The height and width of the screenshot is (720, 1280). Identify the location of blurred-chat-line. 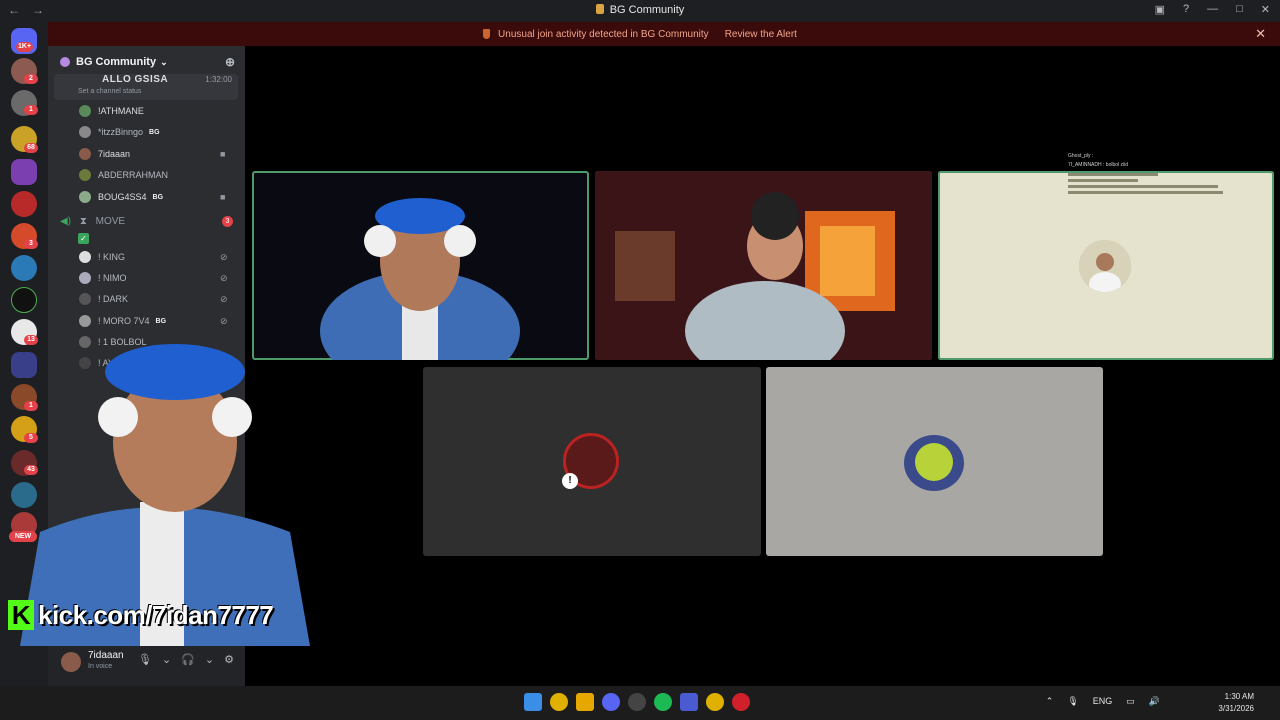
(1103, 180).